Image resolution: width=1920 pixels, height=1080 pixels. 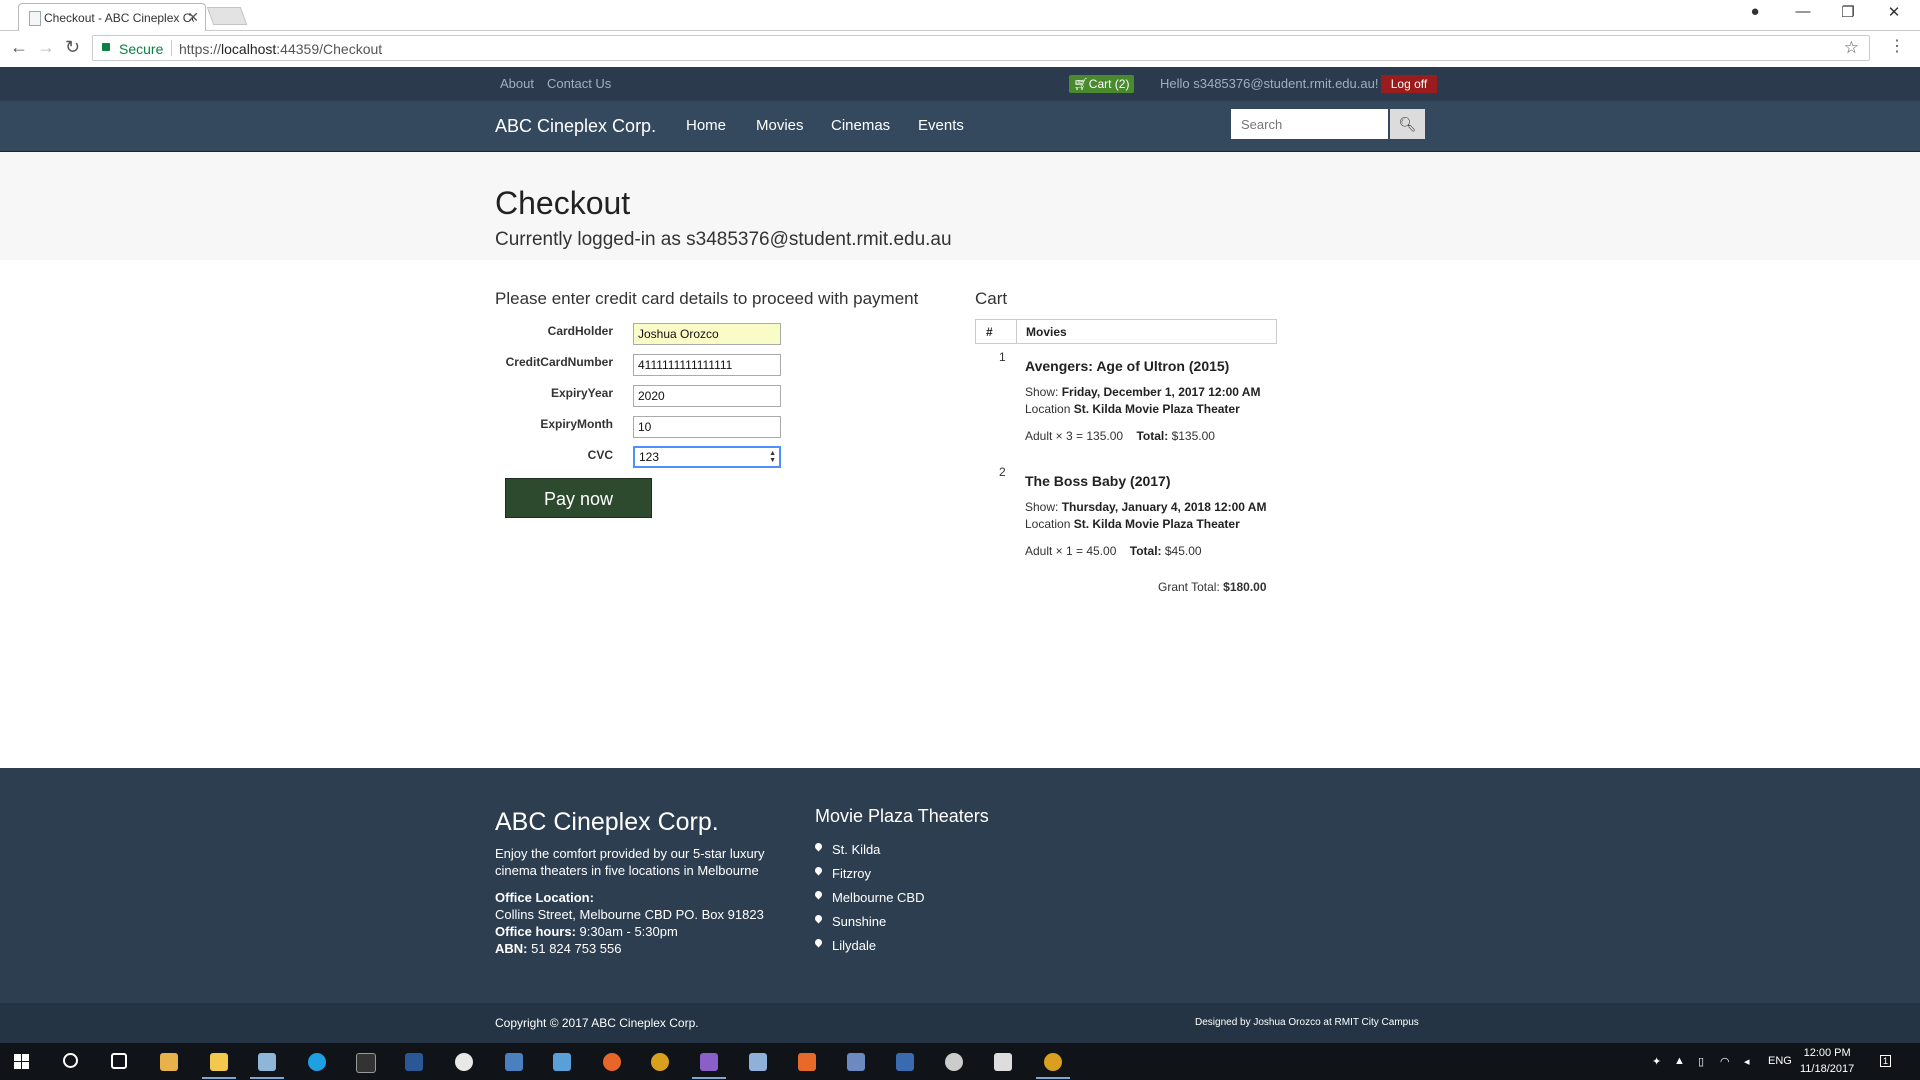 I want to click on back-icon: ←, so click(x=19, y=47).